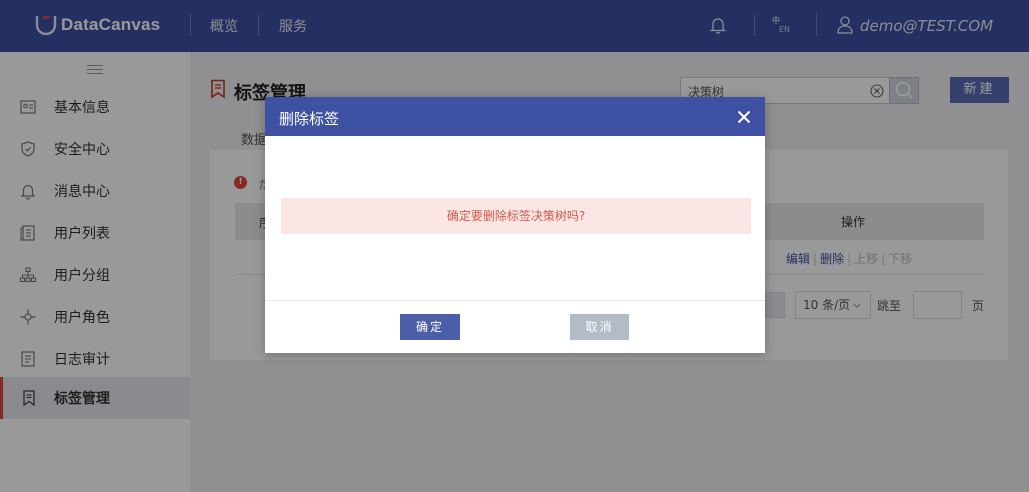  I want to click on close-icon, so click(744, 117).